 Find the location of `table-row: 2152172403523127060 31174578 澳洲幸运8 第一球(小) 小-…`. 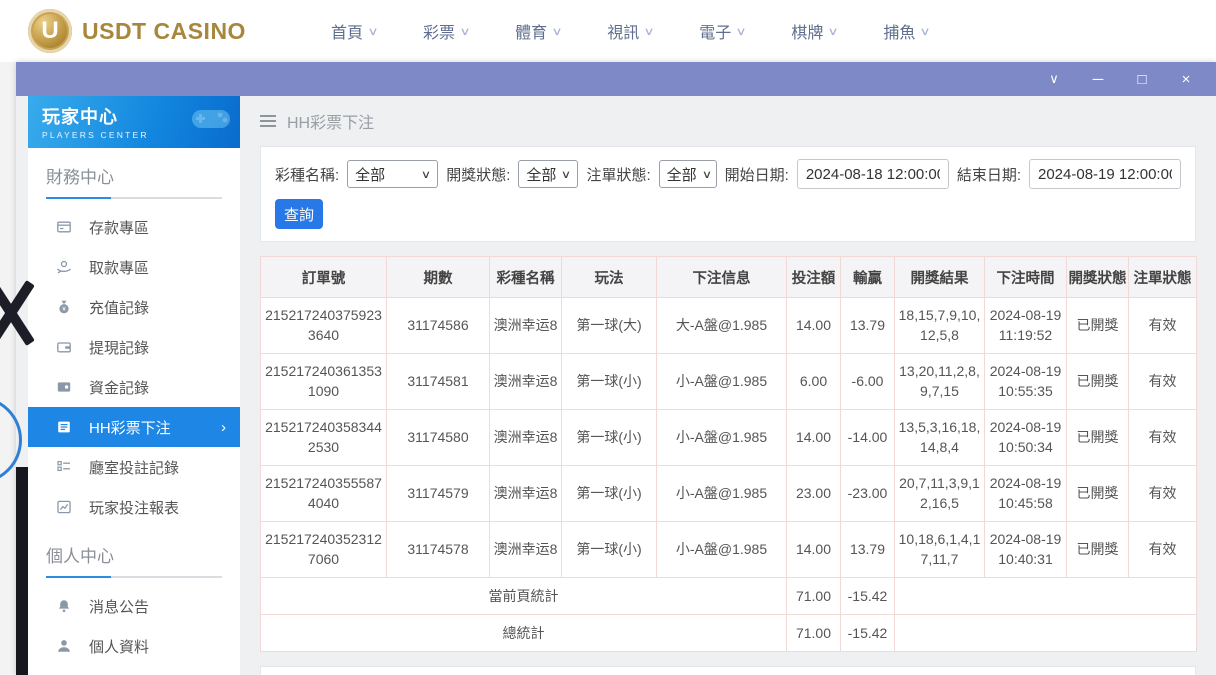

table-row: 2152172403523127060 31174578 澳洲幸运8 第一球(小) 小-… is located at coordinates (728, 549).